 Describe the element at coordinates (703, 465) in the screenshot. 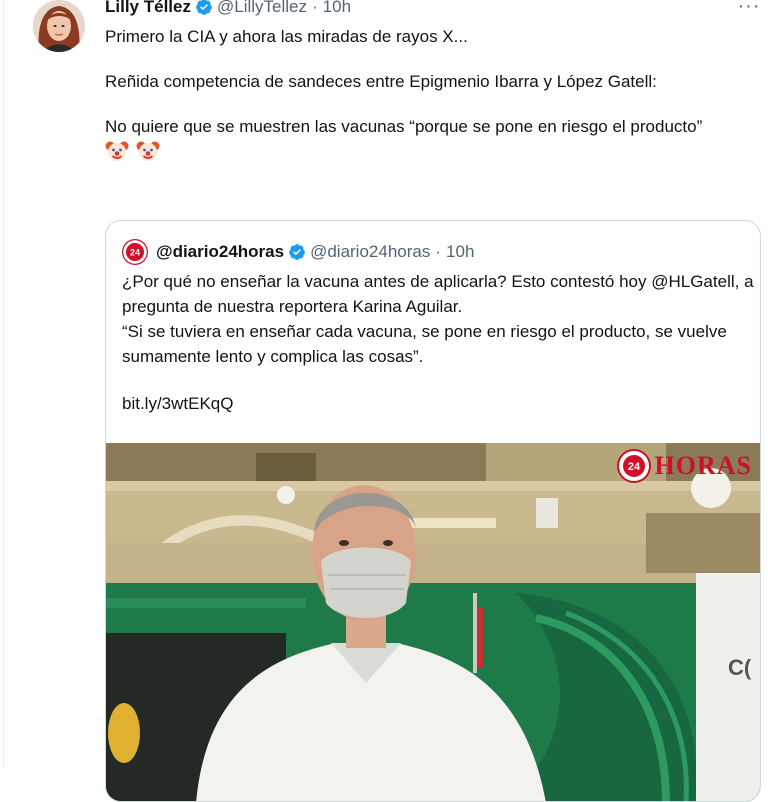

I see `watermark-text: HORAS` at that location.